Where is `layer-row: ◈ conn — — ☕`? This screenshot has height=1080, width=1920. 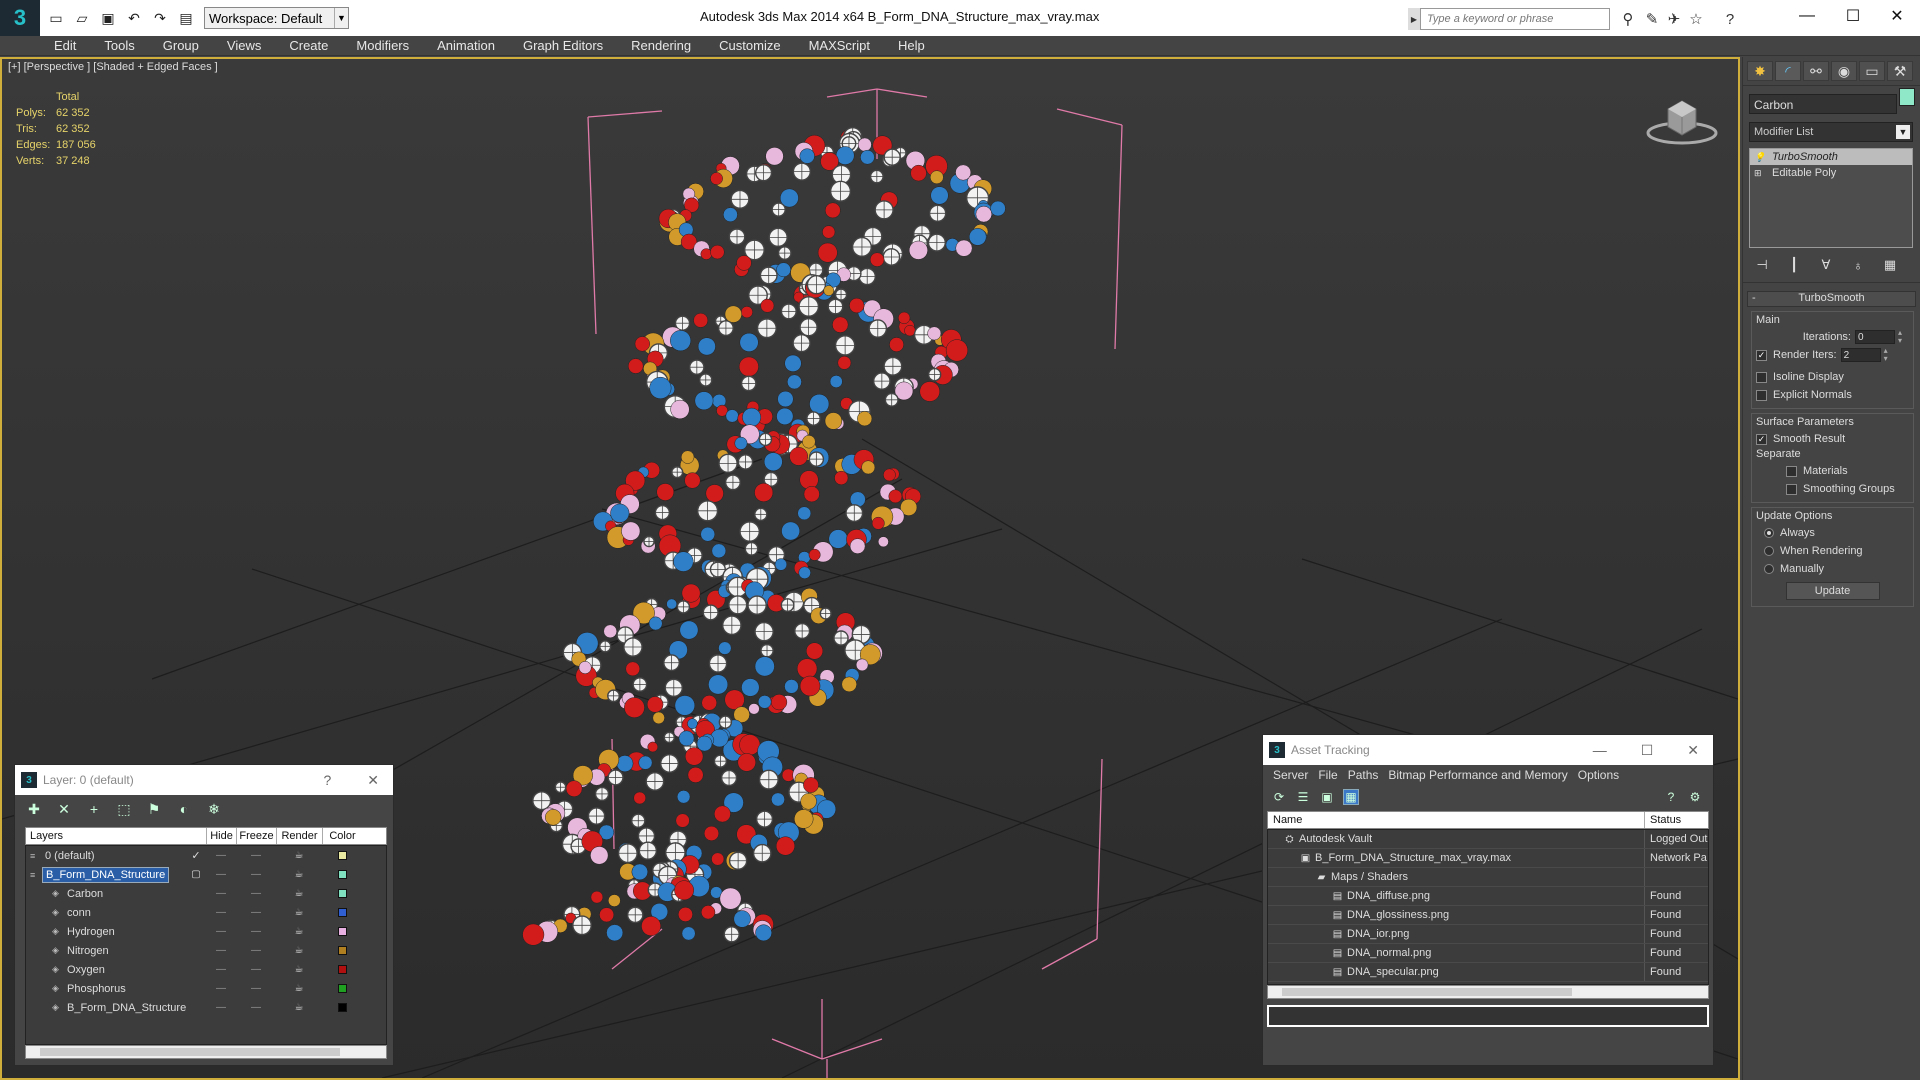 layer-row: ◈ conn — — ☕ is located at coordinates (206, 912).